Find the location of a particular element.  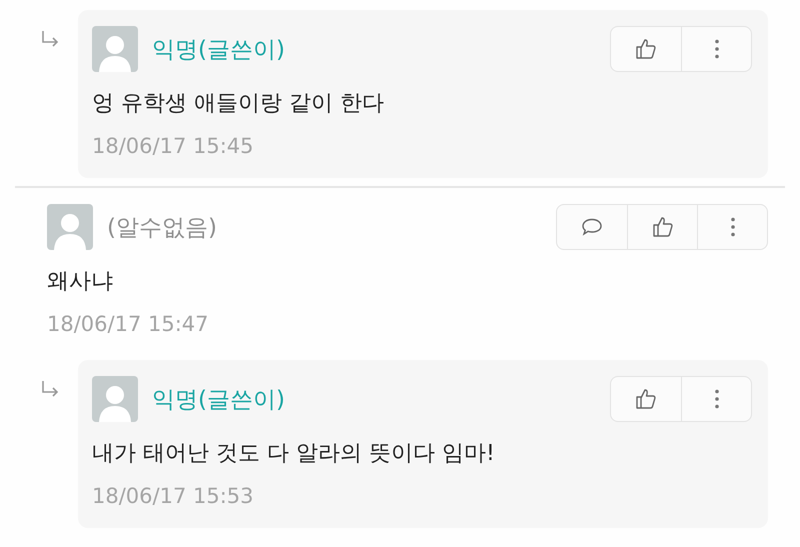

speech-bubble-icon is located at coordinates (592, 227).